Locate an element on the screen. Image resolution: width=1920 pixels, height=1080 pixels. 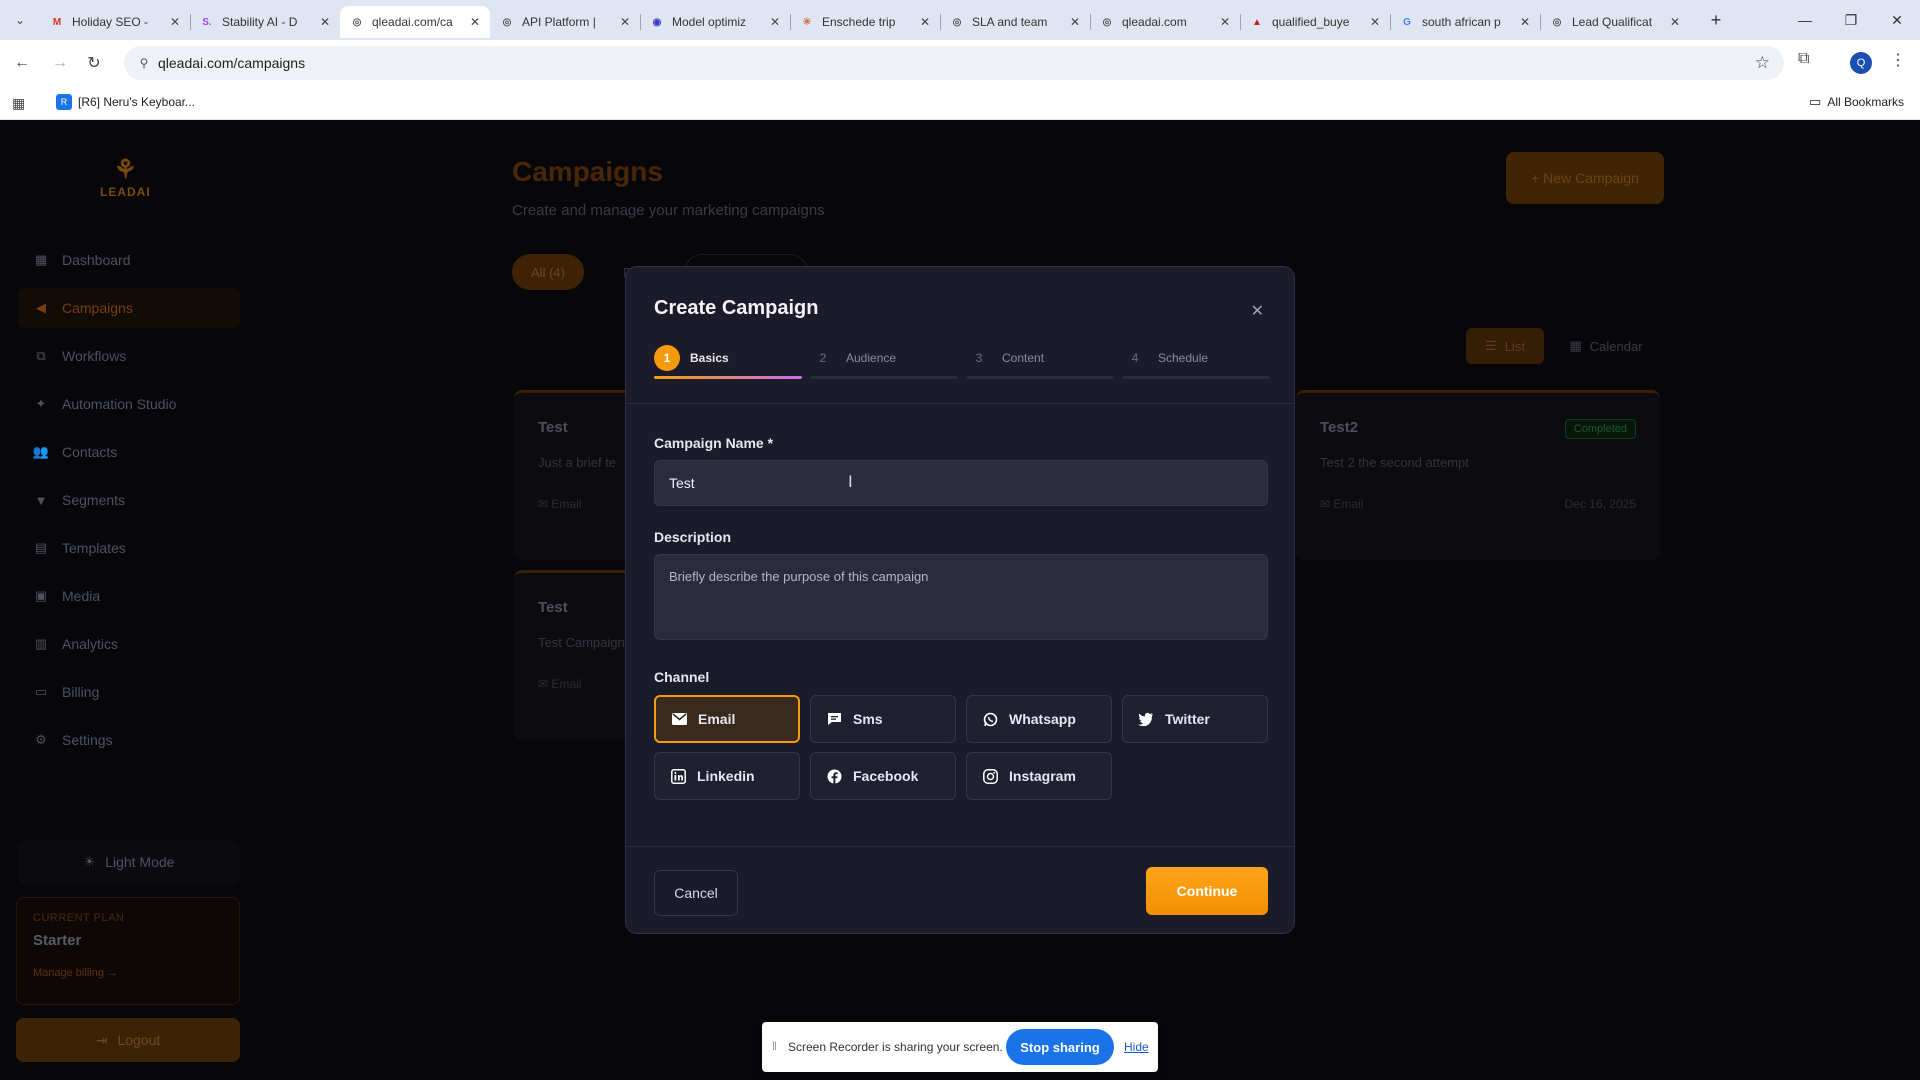
light-mode-label: Light Mode is located at coordinates (140, 862).